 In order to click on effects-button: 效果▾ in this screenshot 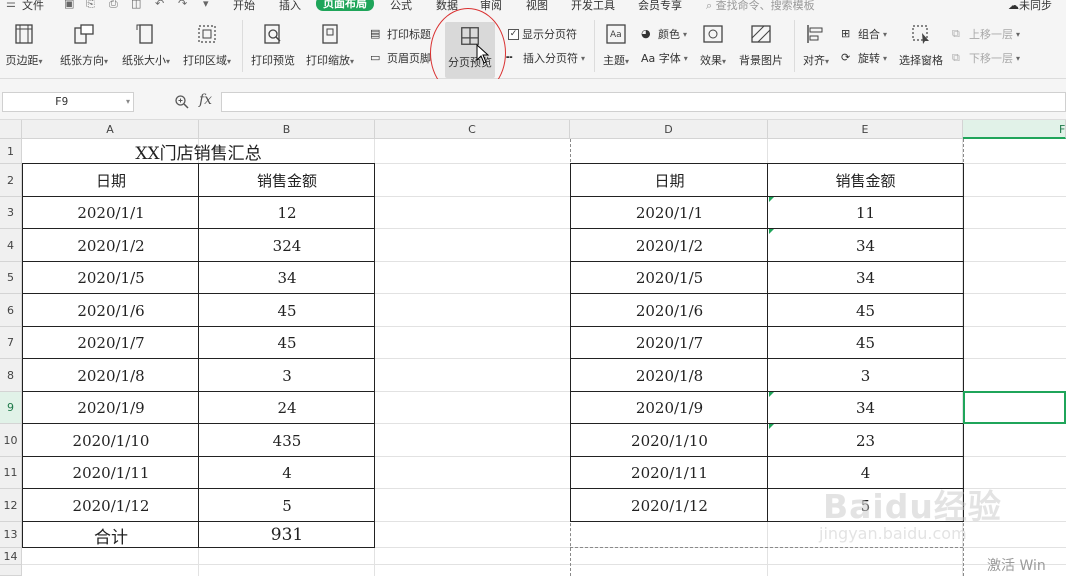, I will do `click(713, 45)`.